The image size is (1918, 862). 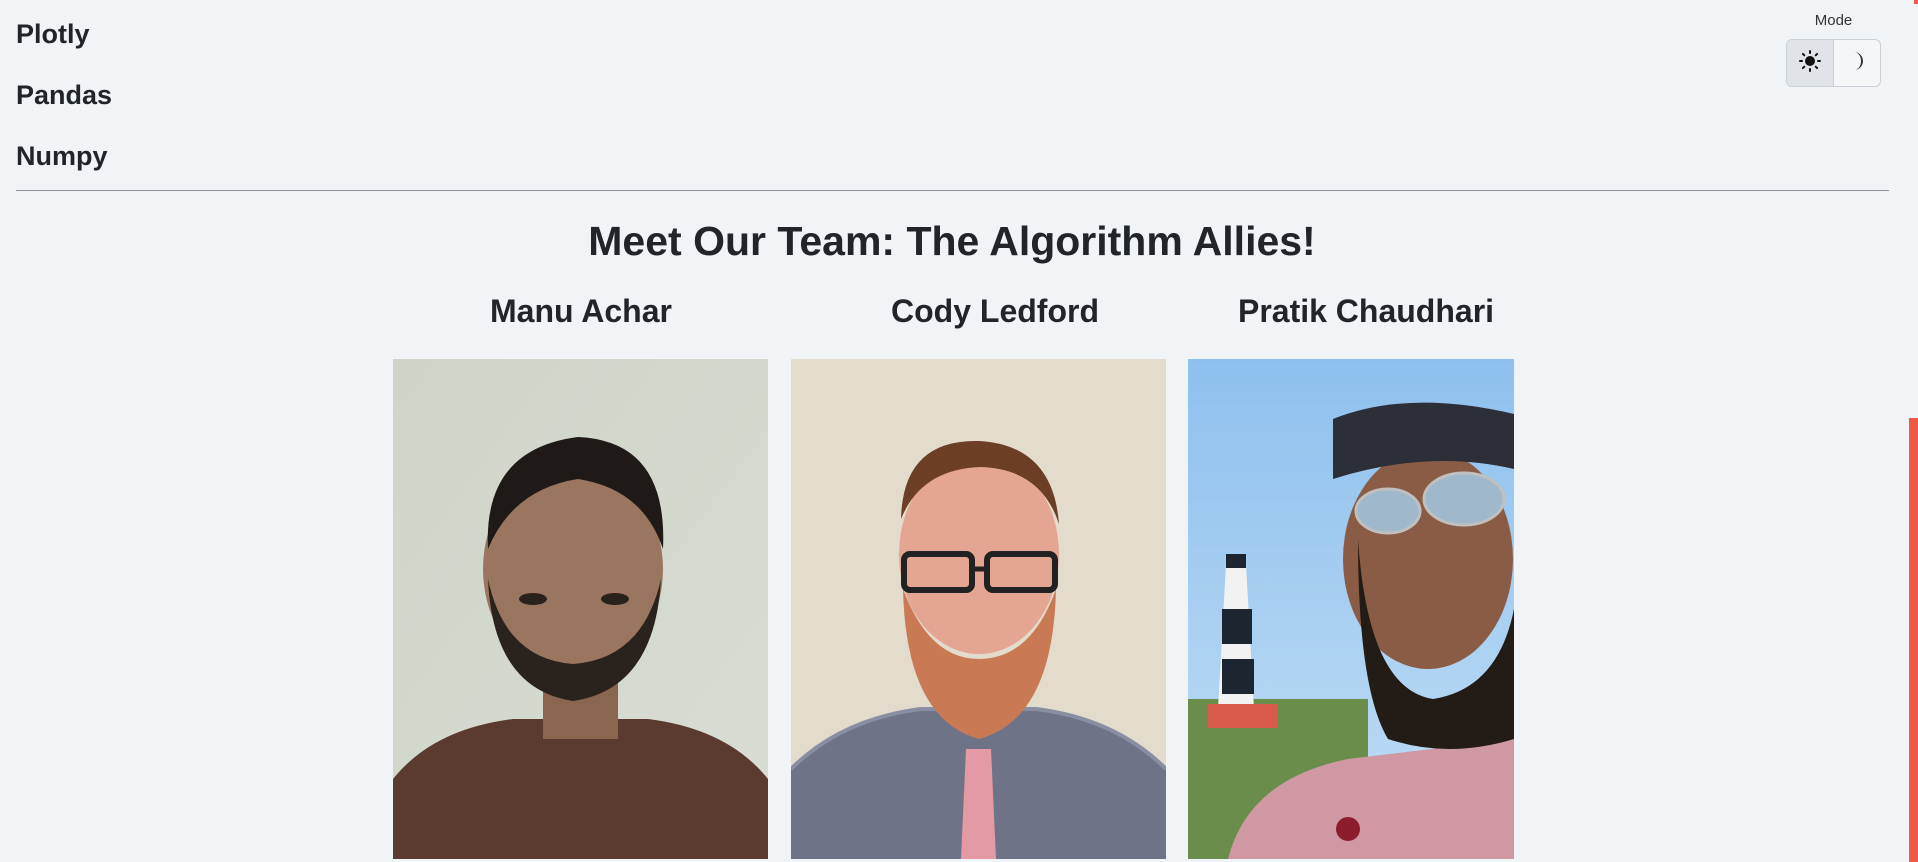 I want to click on dark-mode-button, so click(x=1857, y=63).